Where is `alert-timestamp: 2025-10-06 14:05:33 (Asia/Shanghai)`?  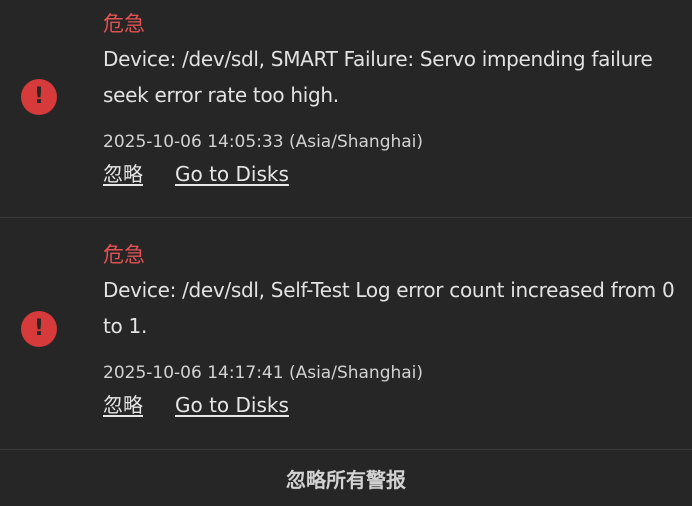 alert-timestamp: 2025-10-06 14:05:33 (Asia/Shanghai) is located at coordinates (263, 142).